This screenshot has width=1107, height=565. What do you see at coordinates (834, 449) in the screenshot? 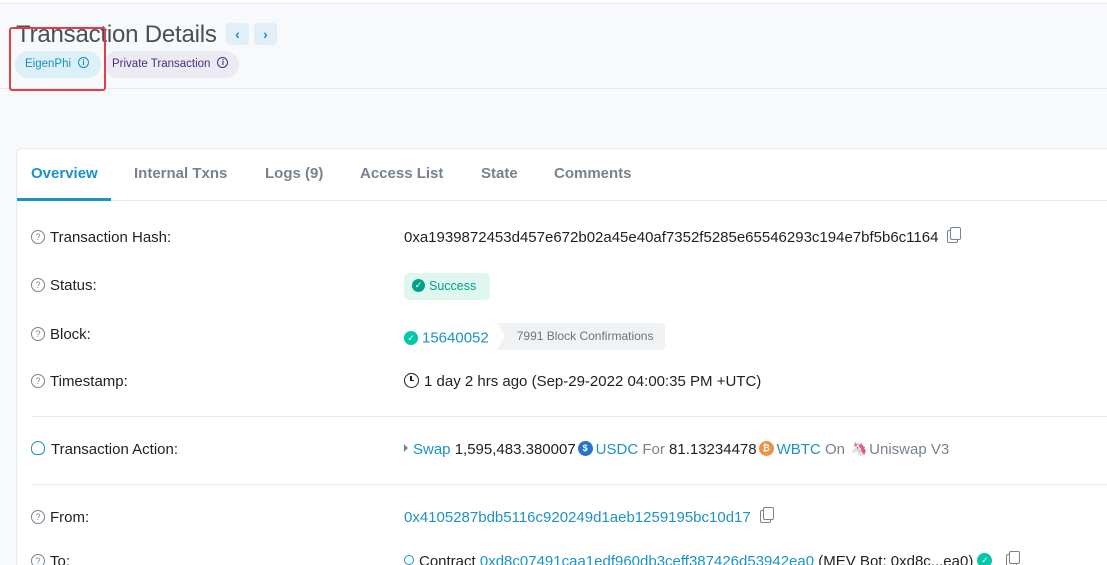
I see `on-text: On` at bounding box center [834, 449].